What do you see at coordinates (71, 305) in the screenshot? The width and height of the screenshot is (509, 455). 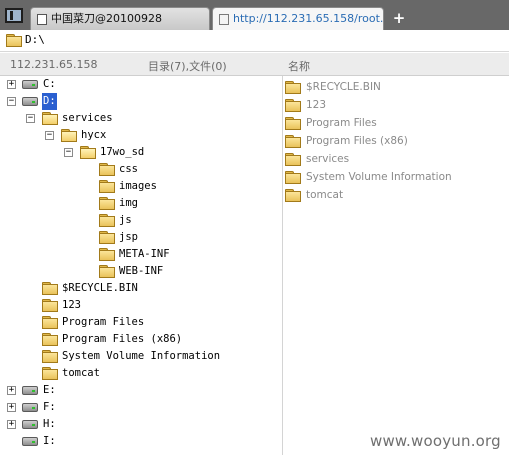 I see `tree-item-label: 123` at bounding box center [71, 305].